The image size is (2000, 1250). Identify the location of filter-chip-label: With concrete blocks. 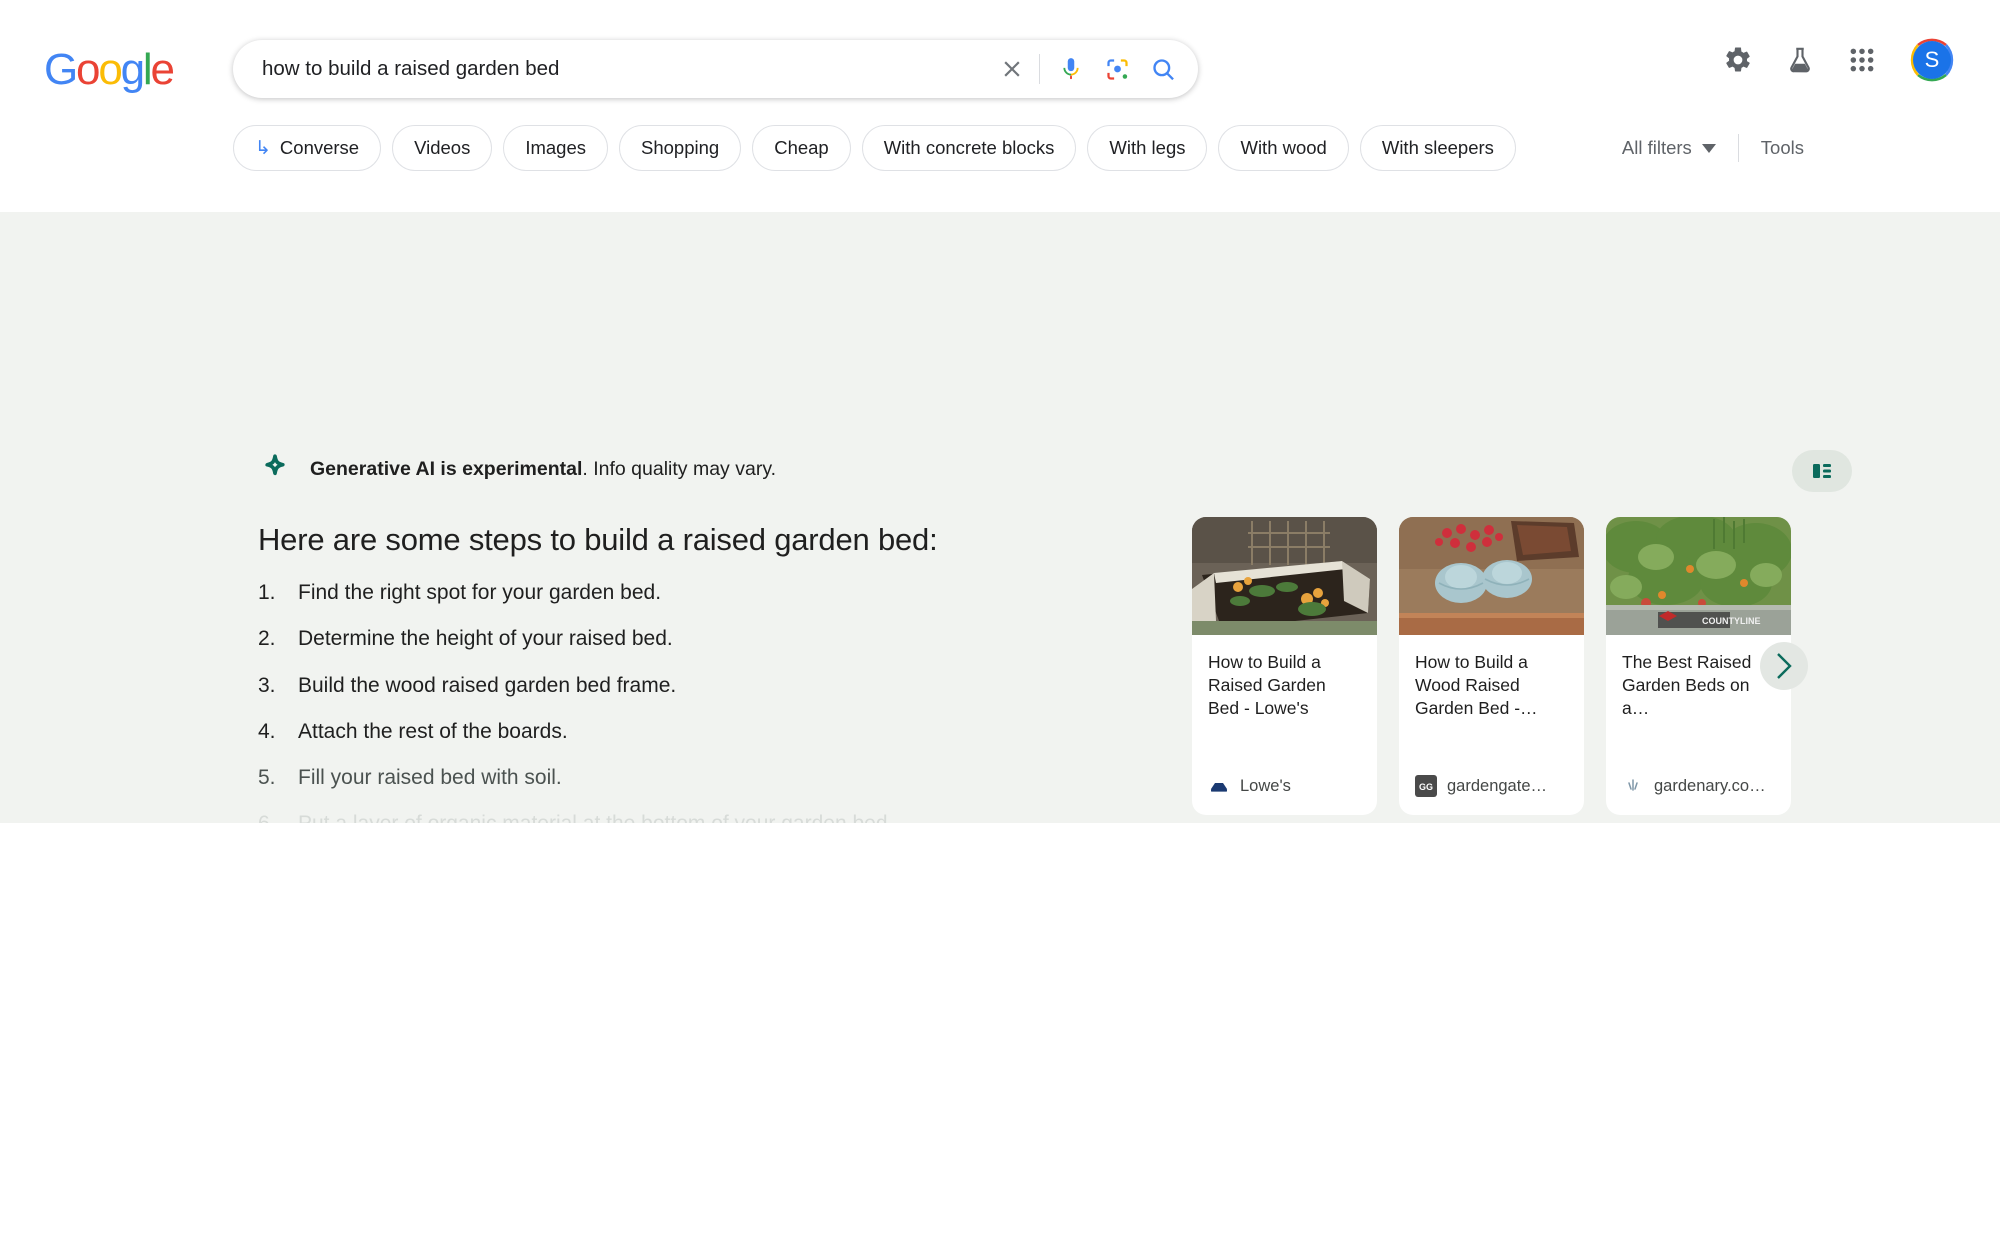
(969, 147).